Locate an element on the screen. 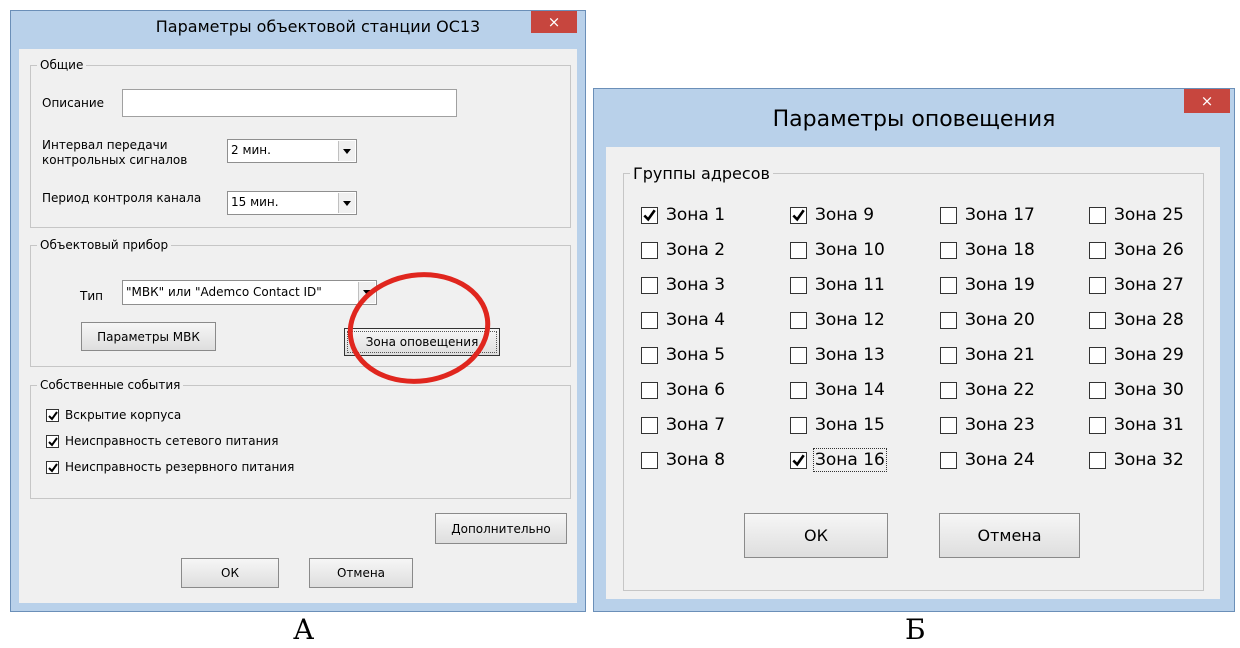 The height and width of the screenshot is (648, 1240). zone-label: Зона 32 is located at coordinates (1149, 460).